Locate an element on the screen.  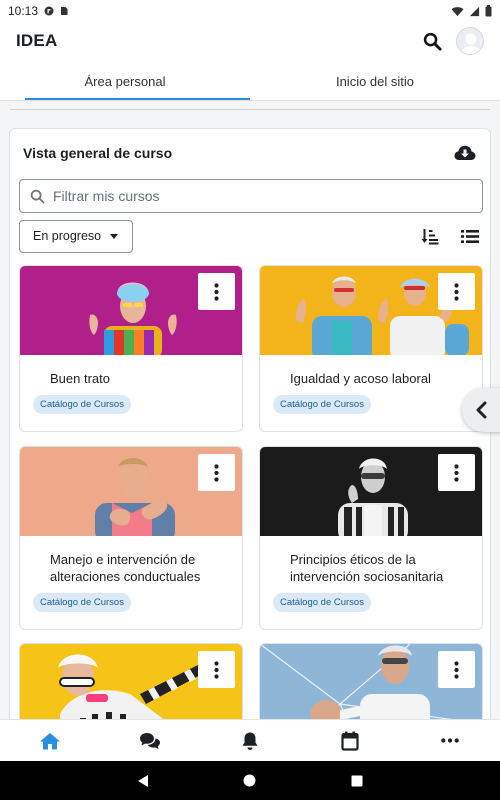
chevron-down-icon is located at coordinates (114, 236).